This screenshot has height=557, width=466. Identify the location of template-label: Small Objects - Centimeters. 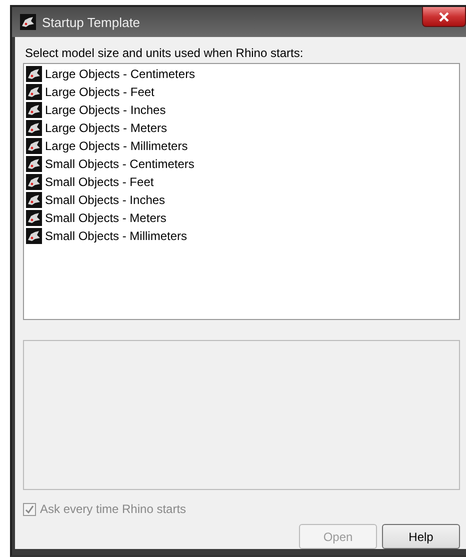
(119, 164).